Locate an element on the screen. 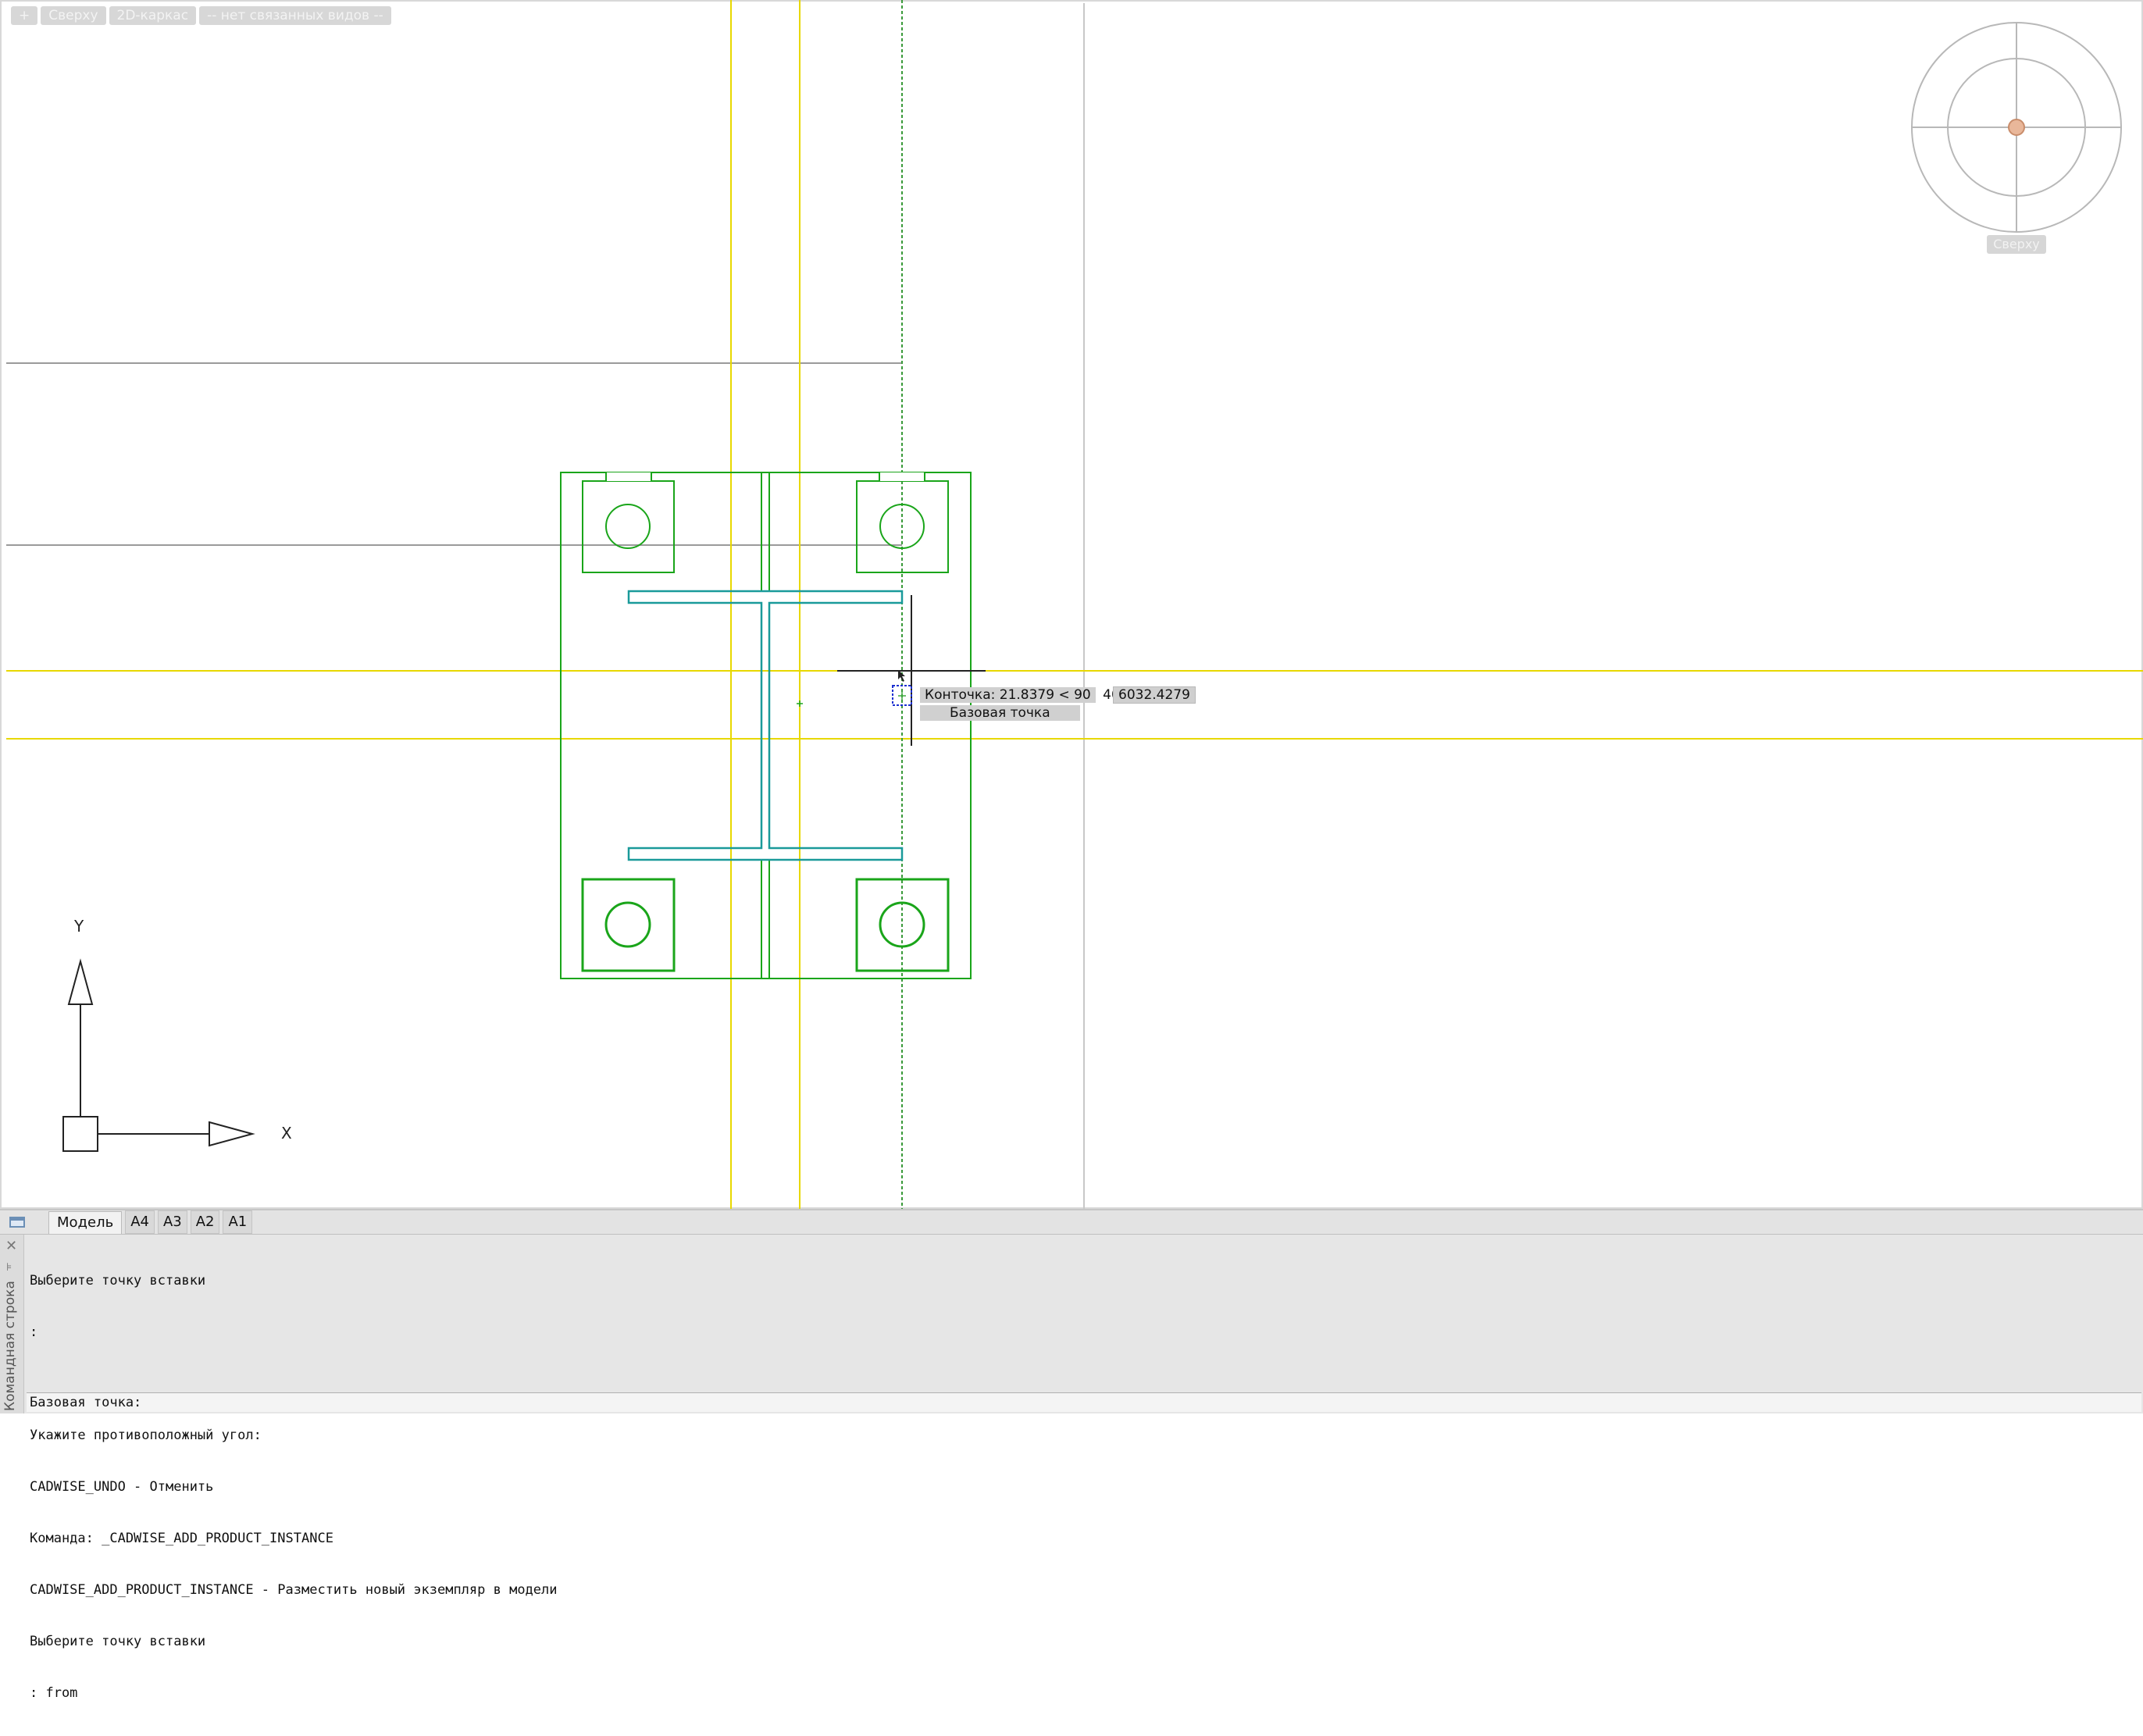 Image resolution: width=2143 pixels, height=1736 pixels. base-plate is located at coordinates (766, 726).